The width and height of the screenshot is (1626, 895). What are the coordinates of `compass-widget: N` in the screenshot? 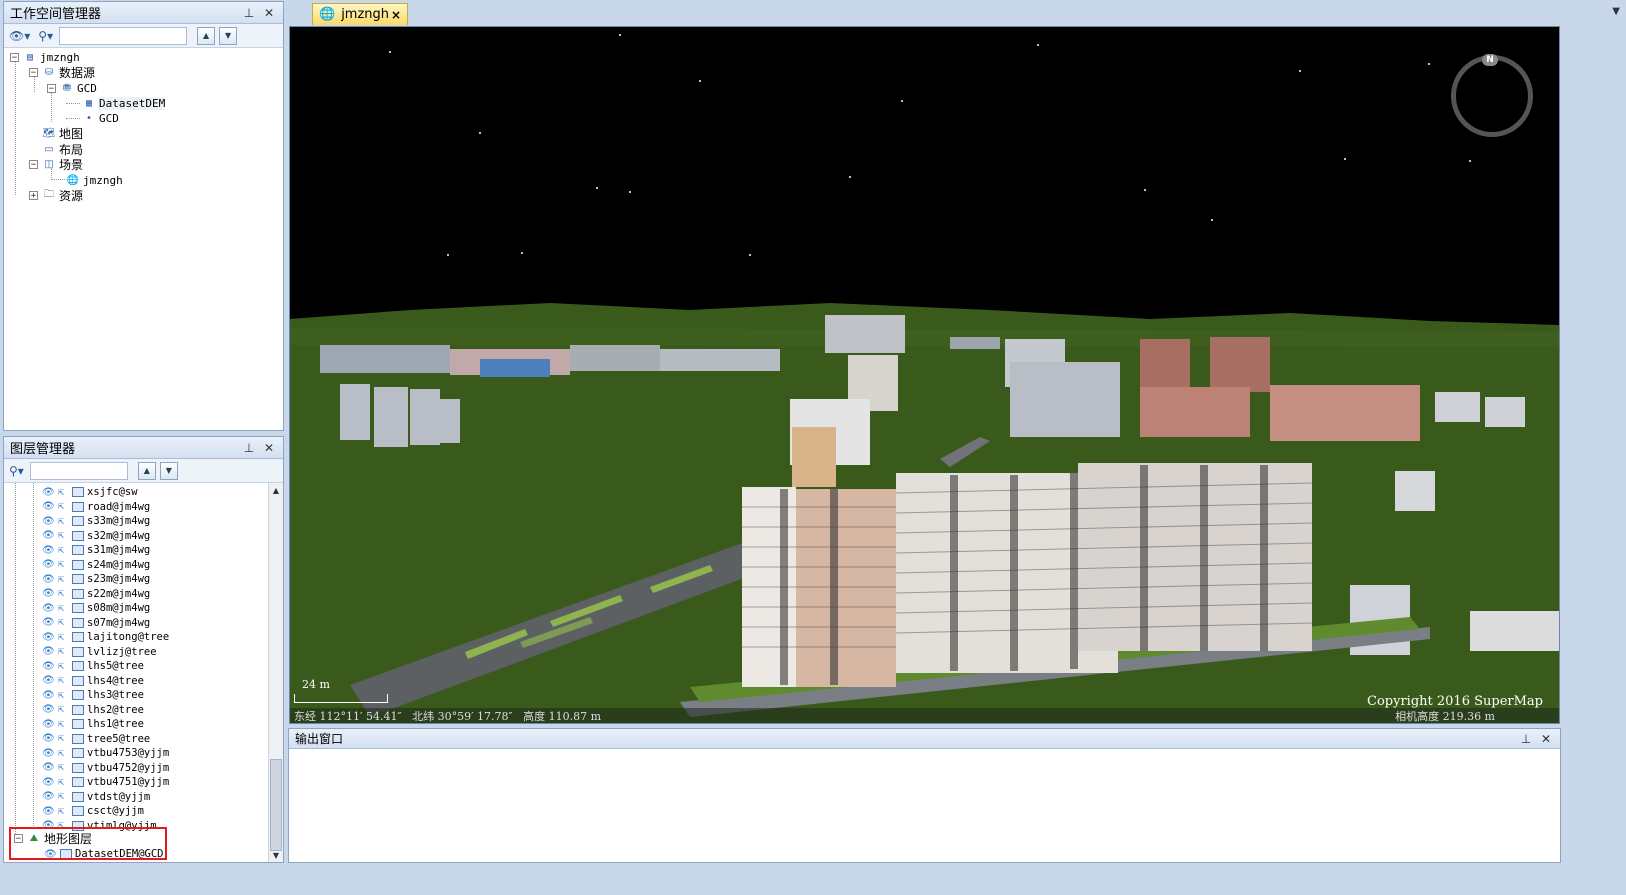 It's located at (1492, 95).